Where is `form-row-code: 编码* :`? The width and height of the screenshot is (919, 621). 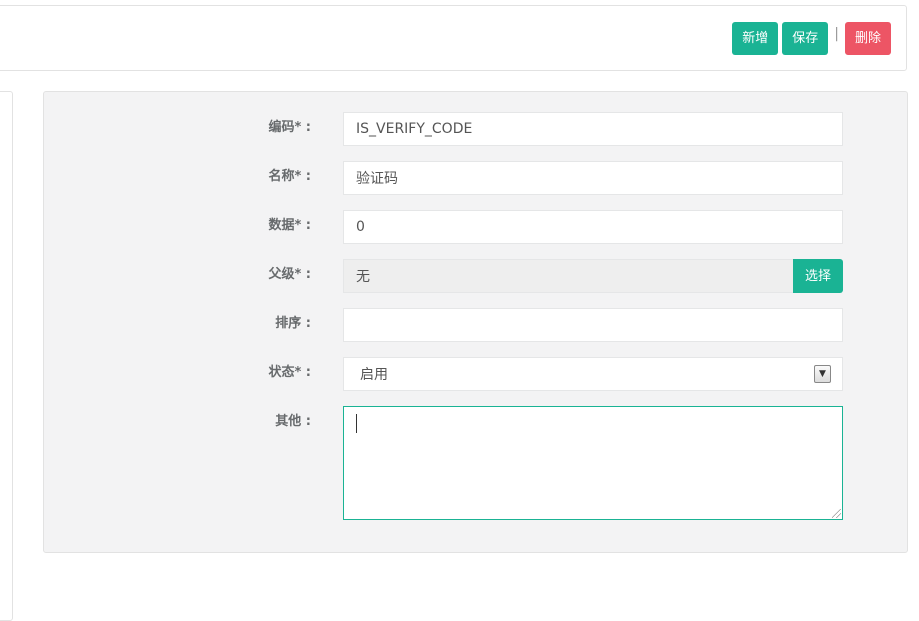 form-row-code: 编码* : is located at coordinates (475, 129).